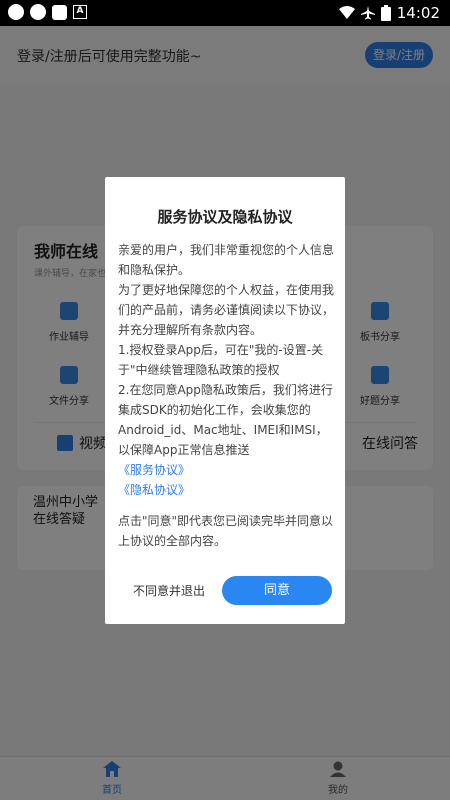  What do you see at coordinates (16, 12) in the screenshot?
I see `app-notification-icon` at bounding box center [16, 12].